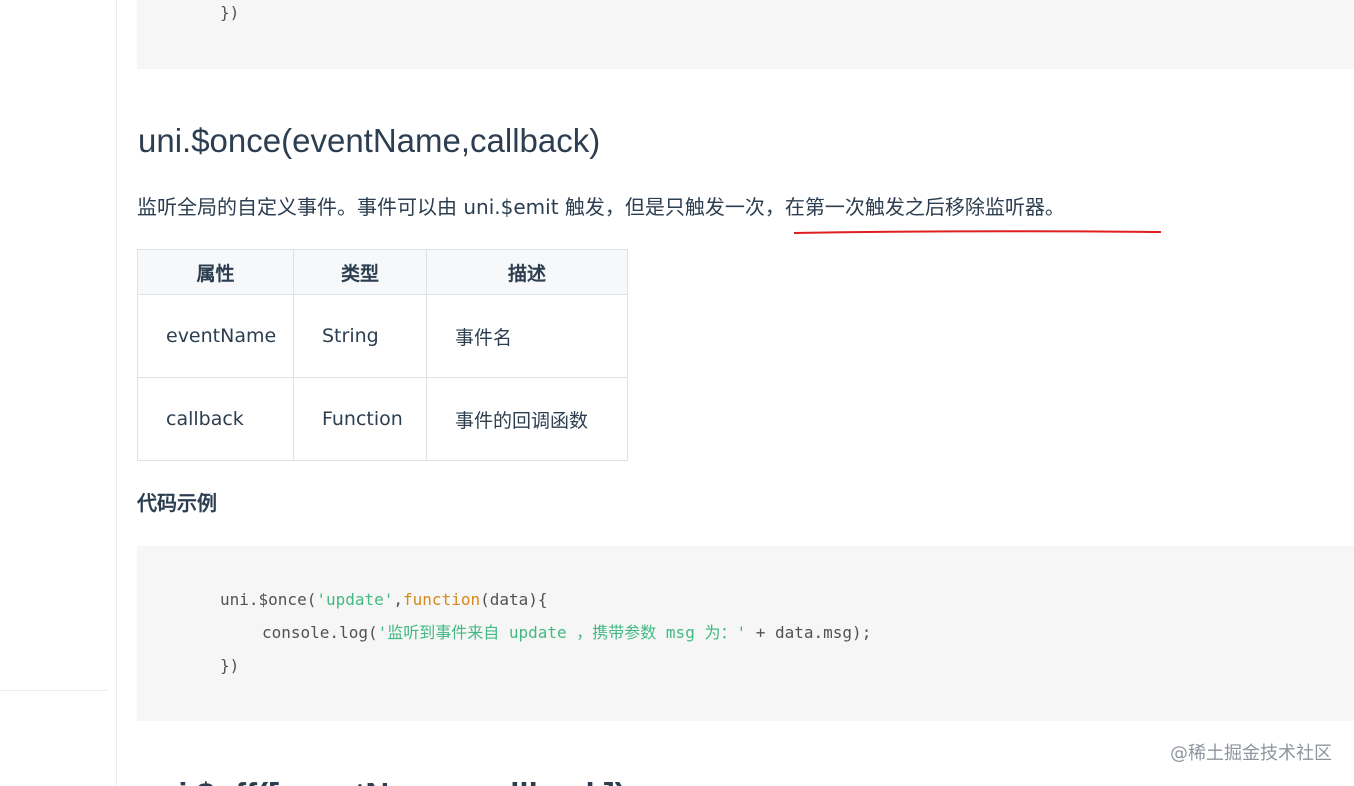  I want to click on table-header-cell: 描述, so click(527, 272).